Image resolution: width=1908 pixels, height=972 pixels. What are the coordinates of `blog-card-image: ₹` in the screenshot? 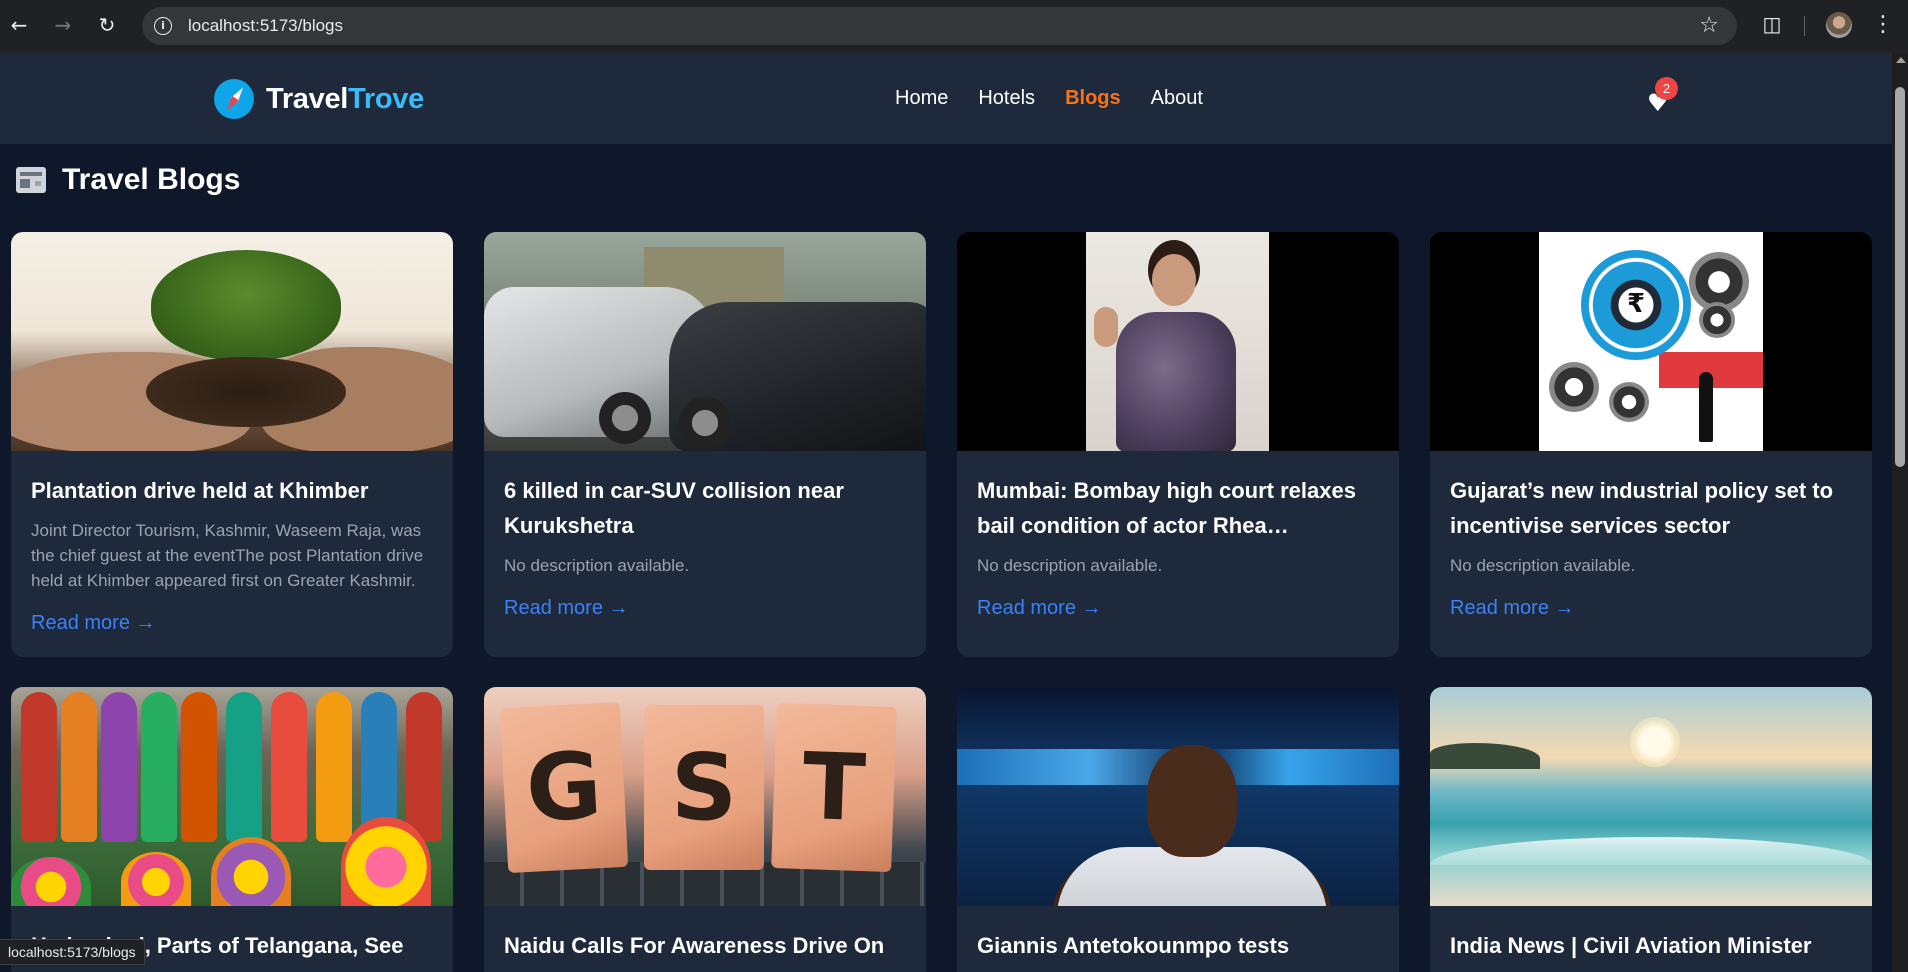 It's located at (1651, 341).